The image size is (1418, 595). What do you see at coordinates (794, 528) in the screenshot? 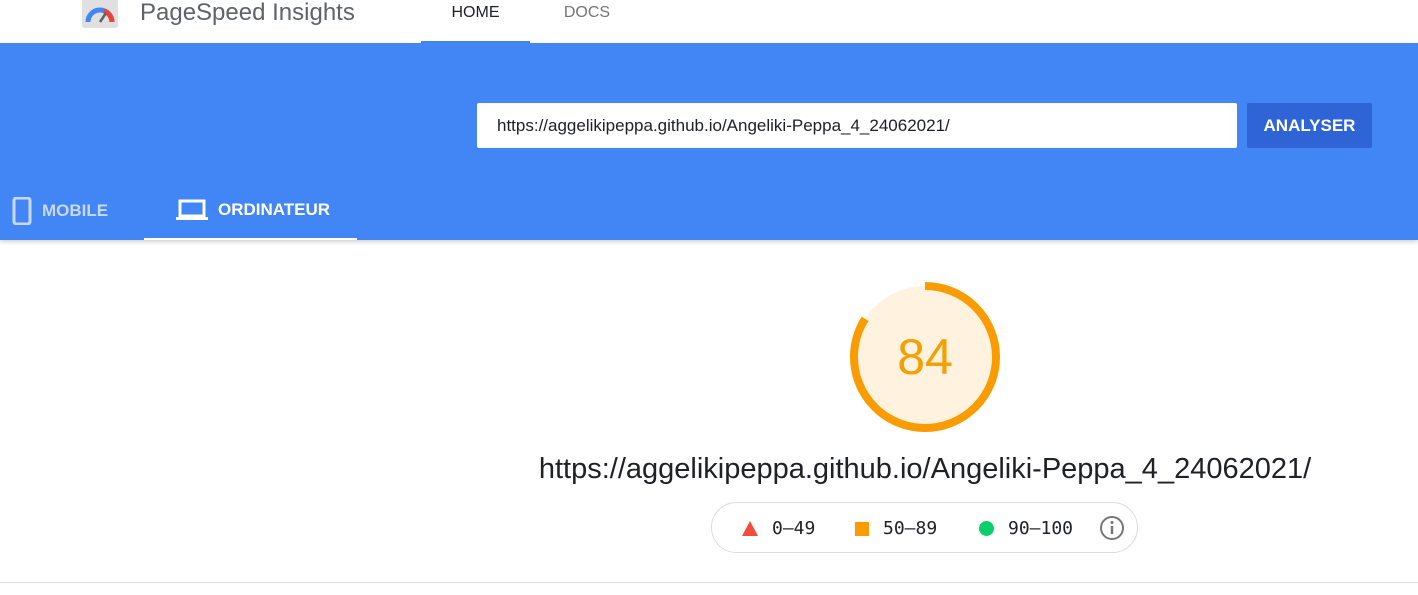
I see `legend-range-poor: 0–49` at bounding box center [794, 528].